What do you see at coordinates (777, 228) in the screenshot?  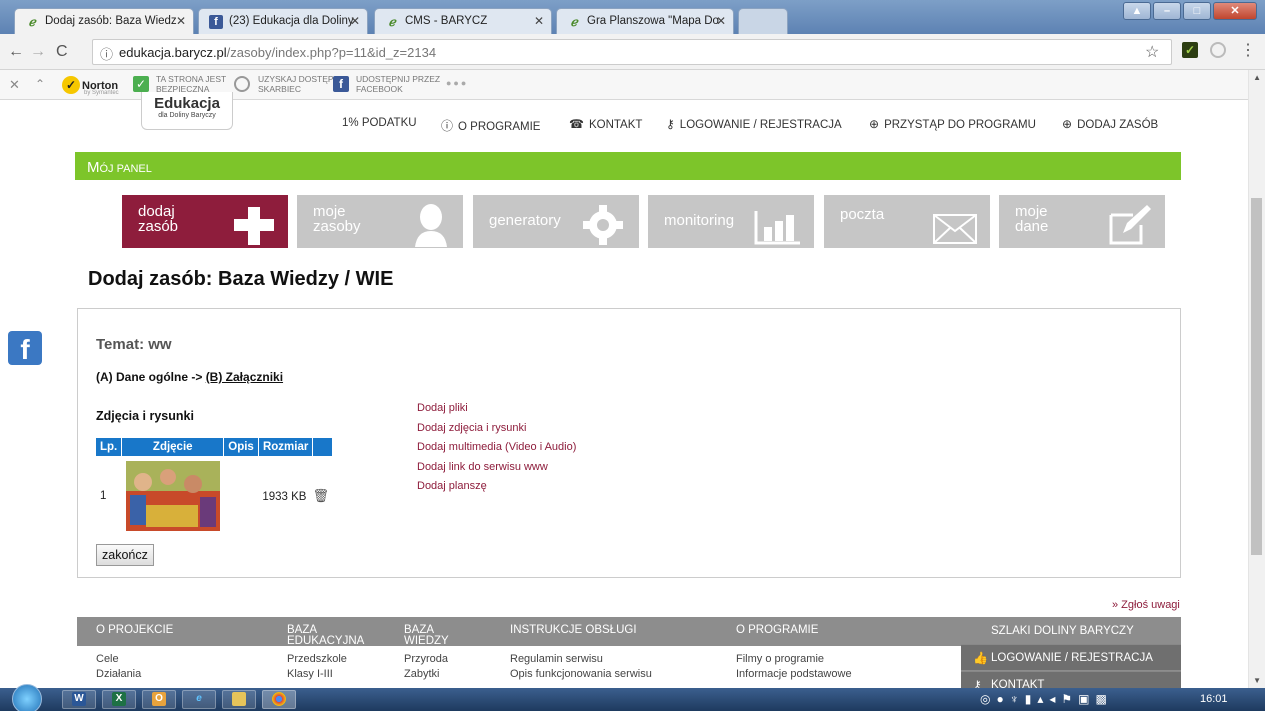 I see `bar-chart-icon` at bounding box center [777, 228].